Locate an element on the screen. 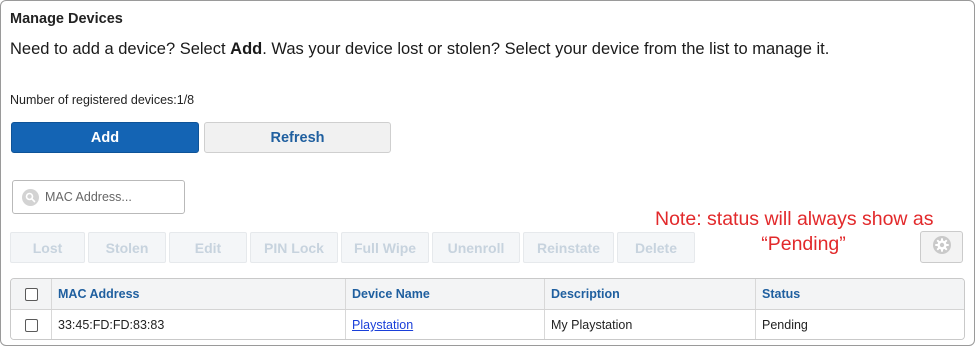 Image resolution: width=975 pixels, height=346 pixels. column-header-status: Status is located at coordinates (860, 294).